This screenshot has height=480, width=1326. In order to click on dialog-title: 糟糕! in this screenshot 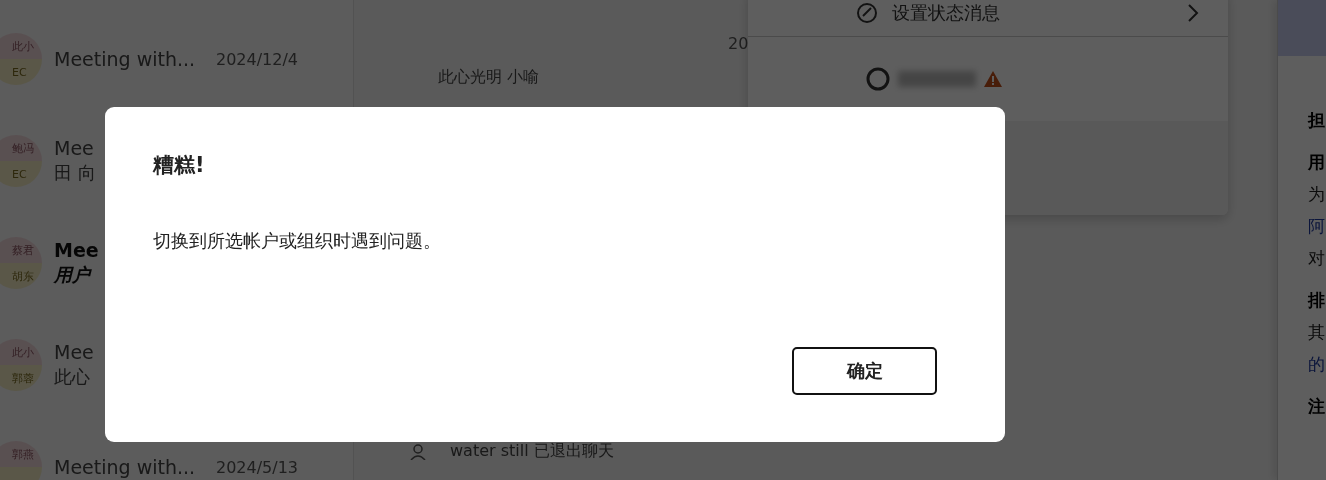, I will do `click(179, 165)`.